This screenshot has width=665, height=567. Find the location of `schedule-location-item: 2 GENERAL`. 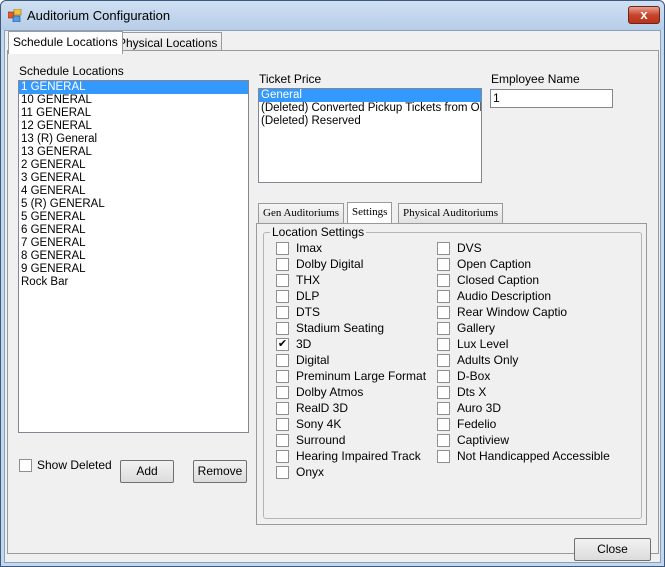

schedule-location-item: 2 GENERAL is located at coordinates (133, 165).